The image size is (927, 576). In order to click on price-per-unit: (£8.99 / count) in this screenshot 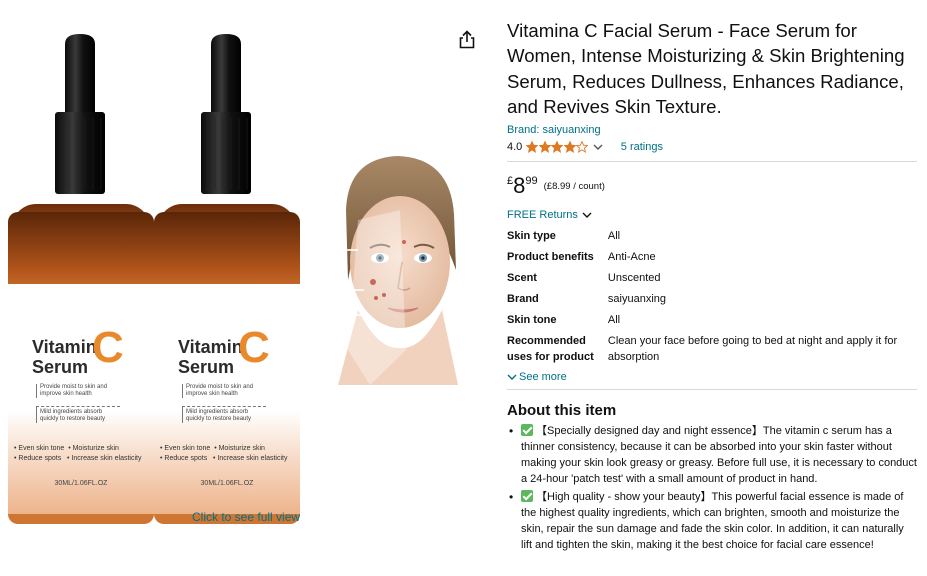, I will do `click(574, 186)`.